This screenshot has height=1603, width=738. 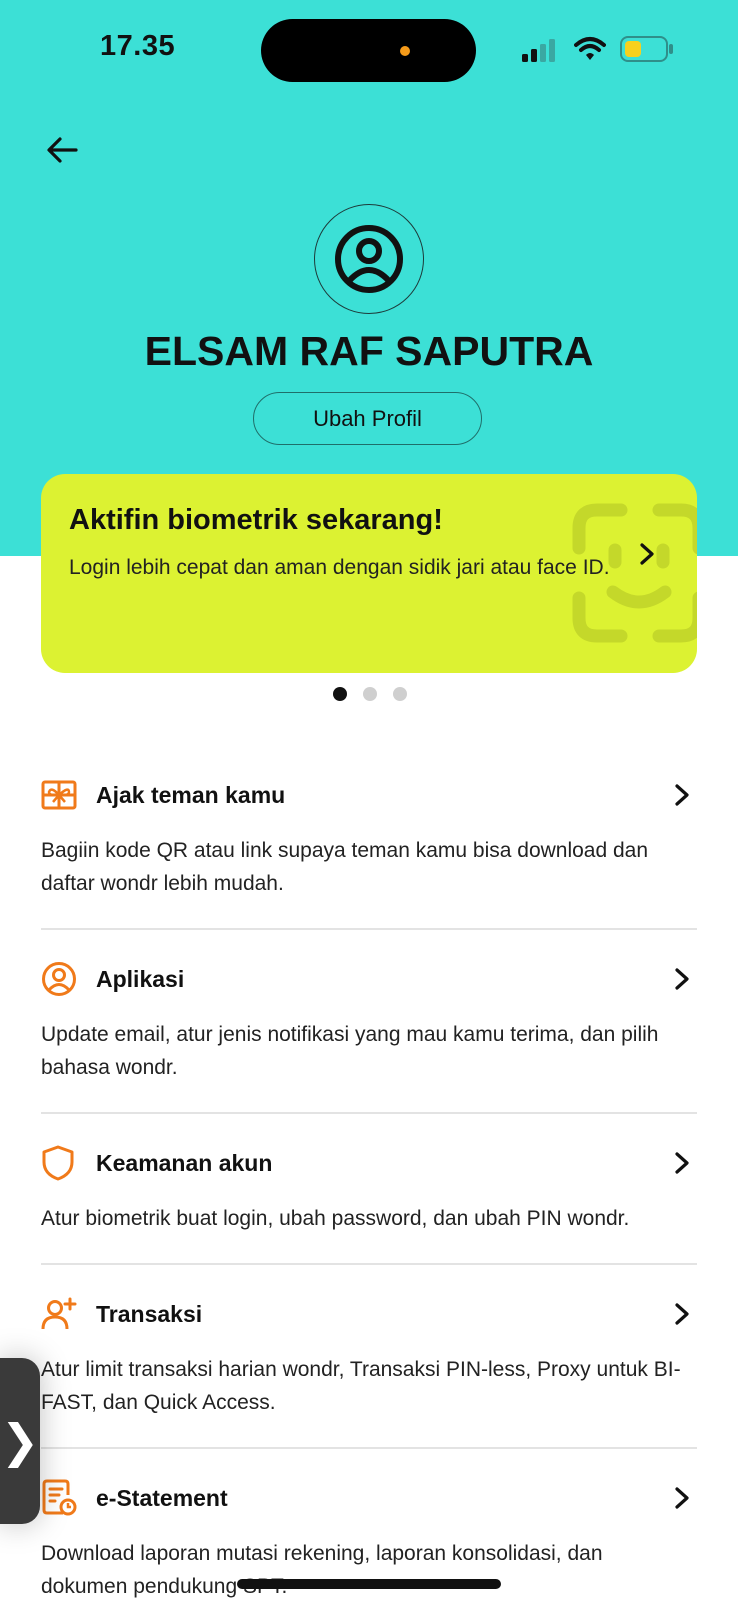 What do you see at coordinates (60, 1498) in the screenshot?
I see `document-clock-icon` at bounding box center [60, 1498].